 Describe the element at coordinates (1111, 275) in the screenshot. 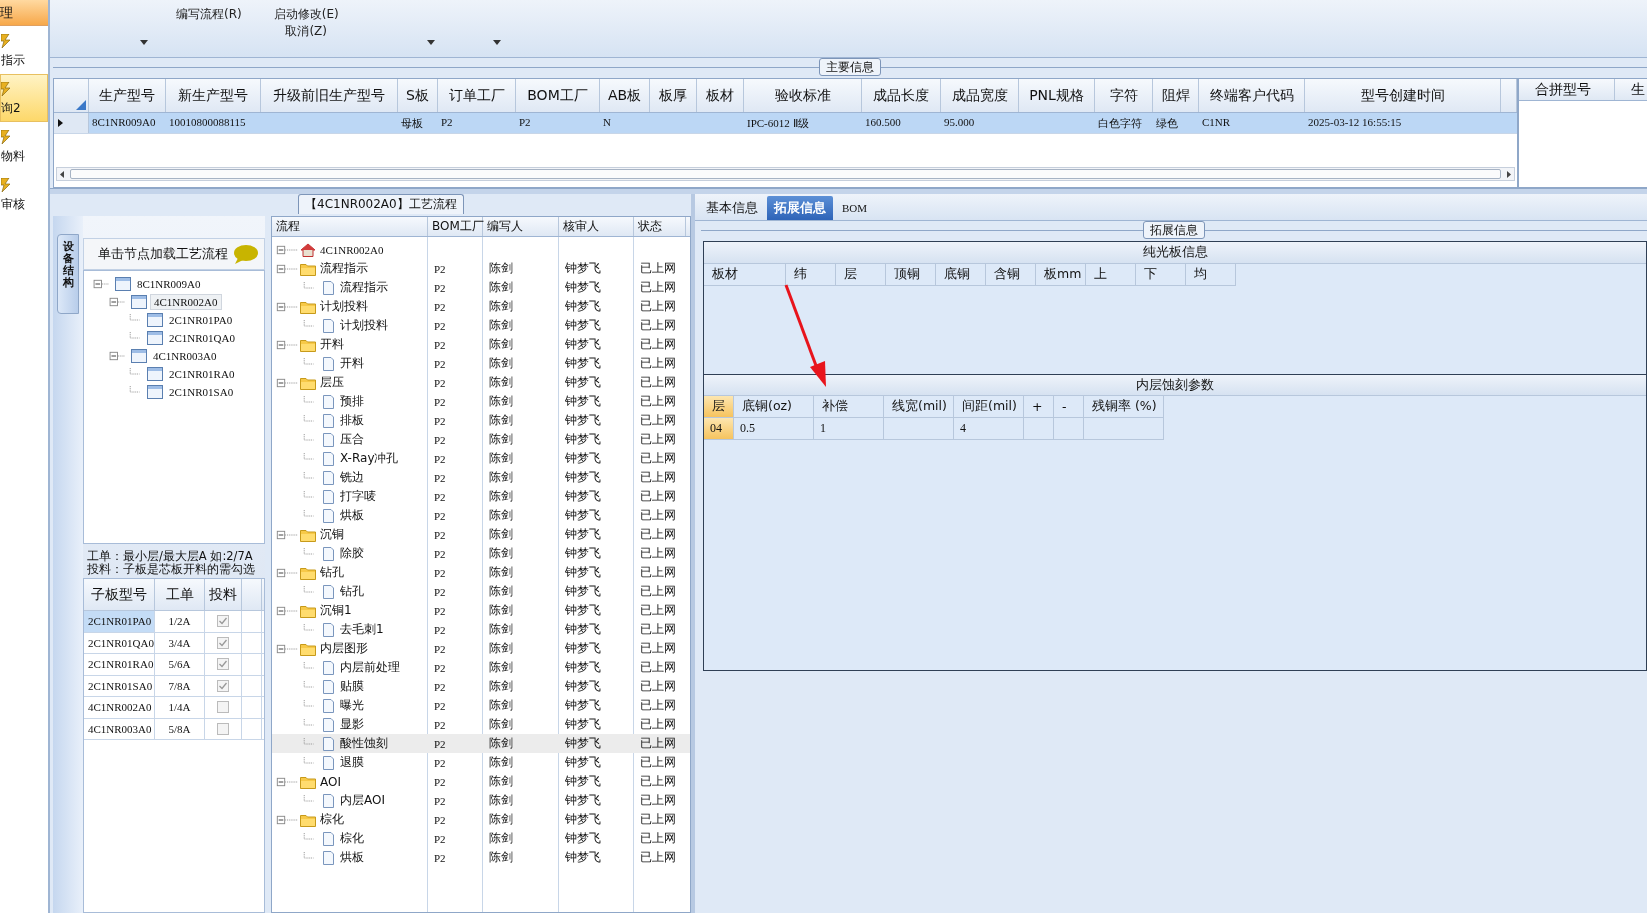

I see `column-header: 上` at that location.